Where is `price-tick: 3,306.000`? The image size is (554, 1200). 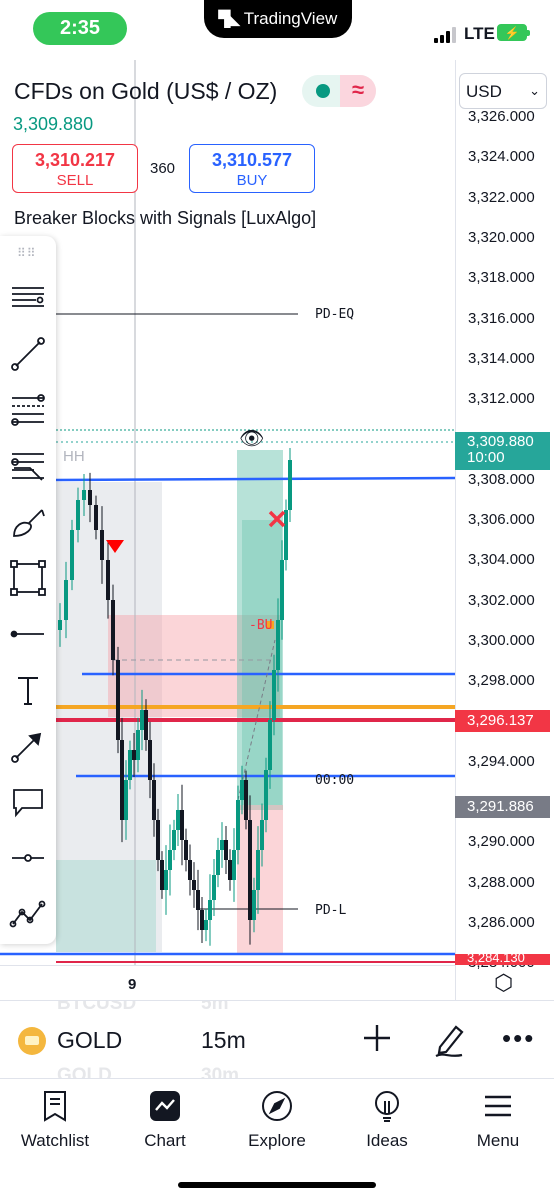 price-tick: 3,306.000 is located at coordinates (501, 519).